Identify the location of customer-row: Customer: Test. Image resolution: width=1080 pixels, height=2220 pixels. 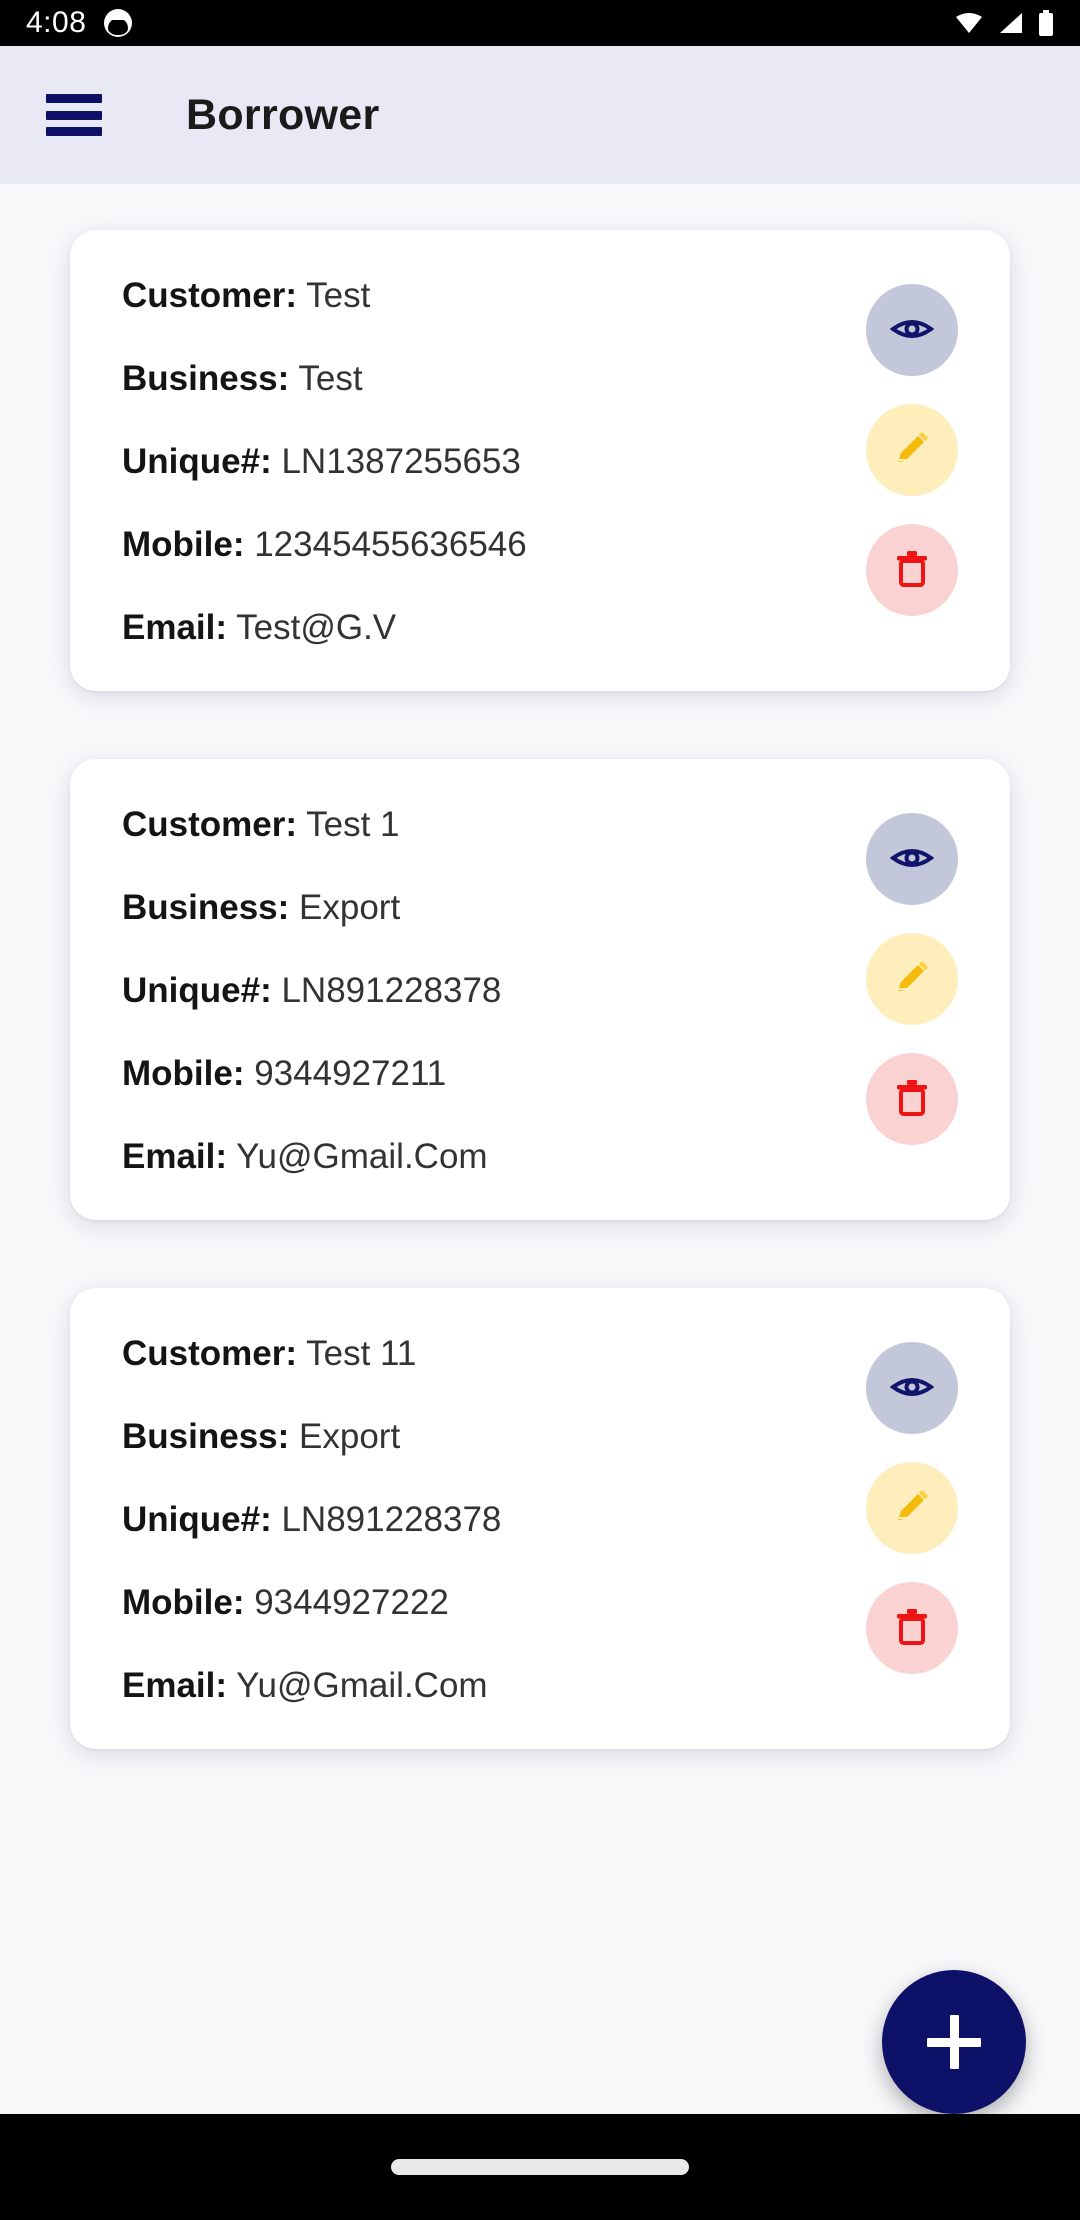
(485, 295).